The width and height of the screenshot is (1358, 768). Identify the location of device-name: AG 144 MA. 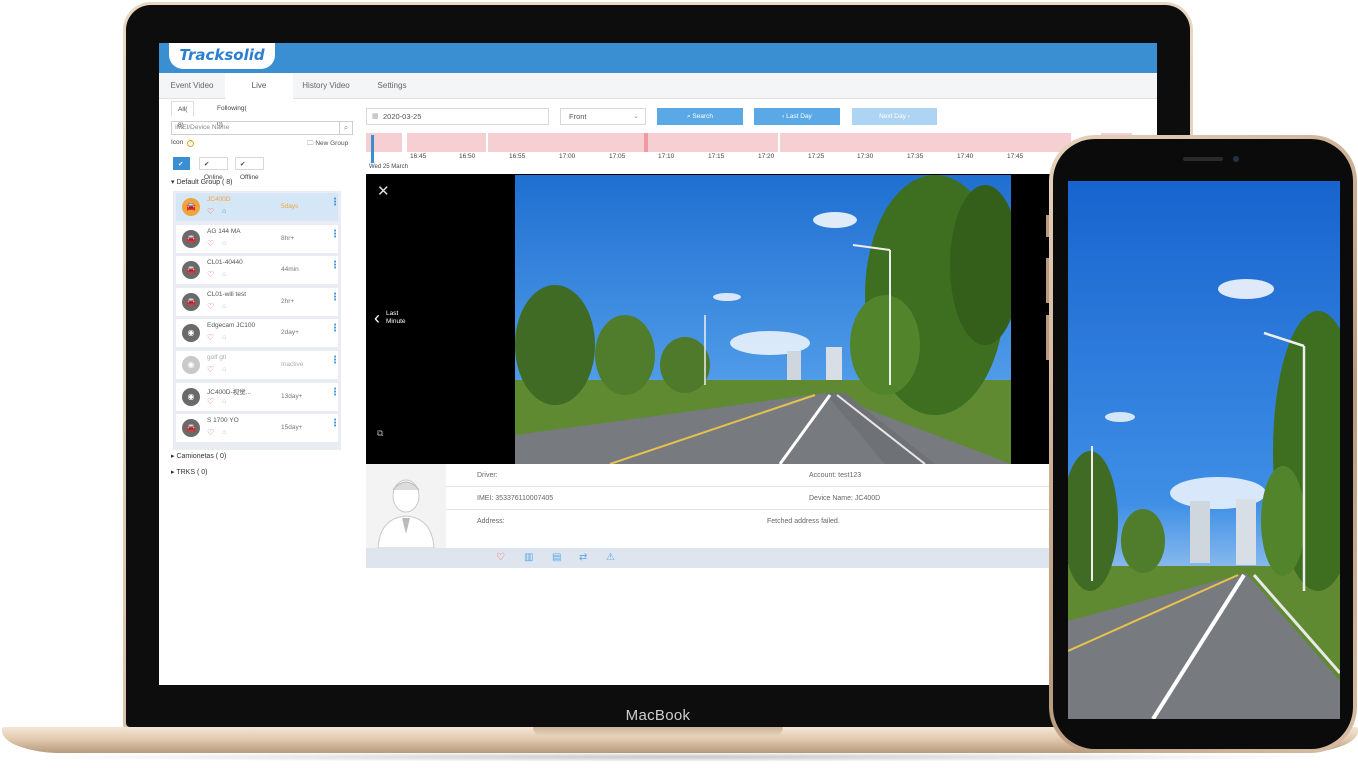
(224, 231).